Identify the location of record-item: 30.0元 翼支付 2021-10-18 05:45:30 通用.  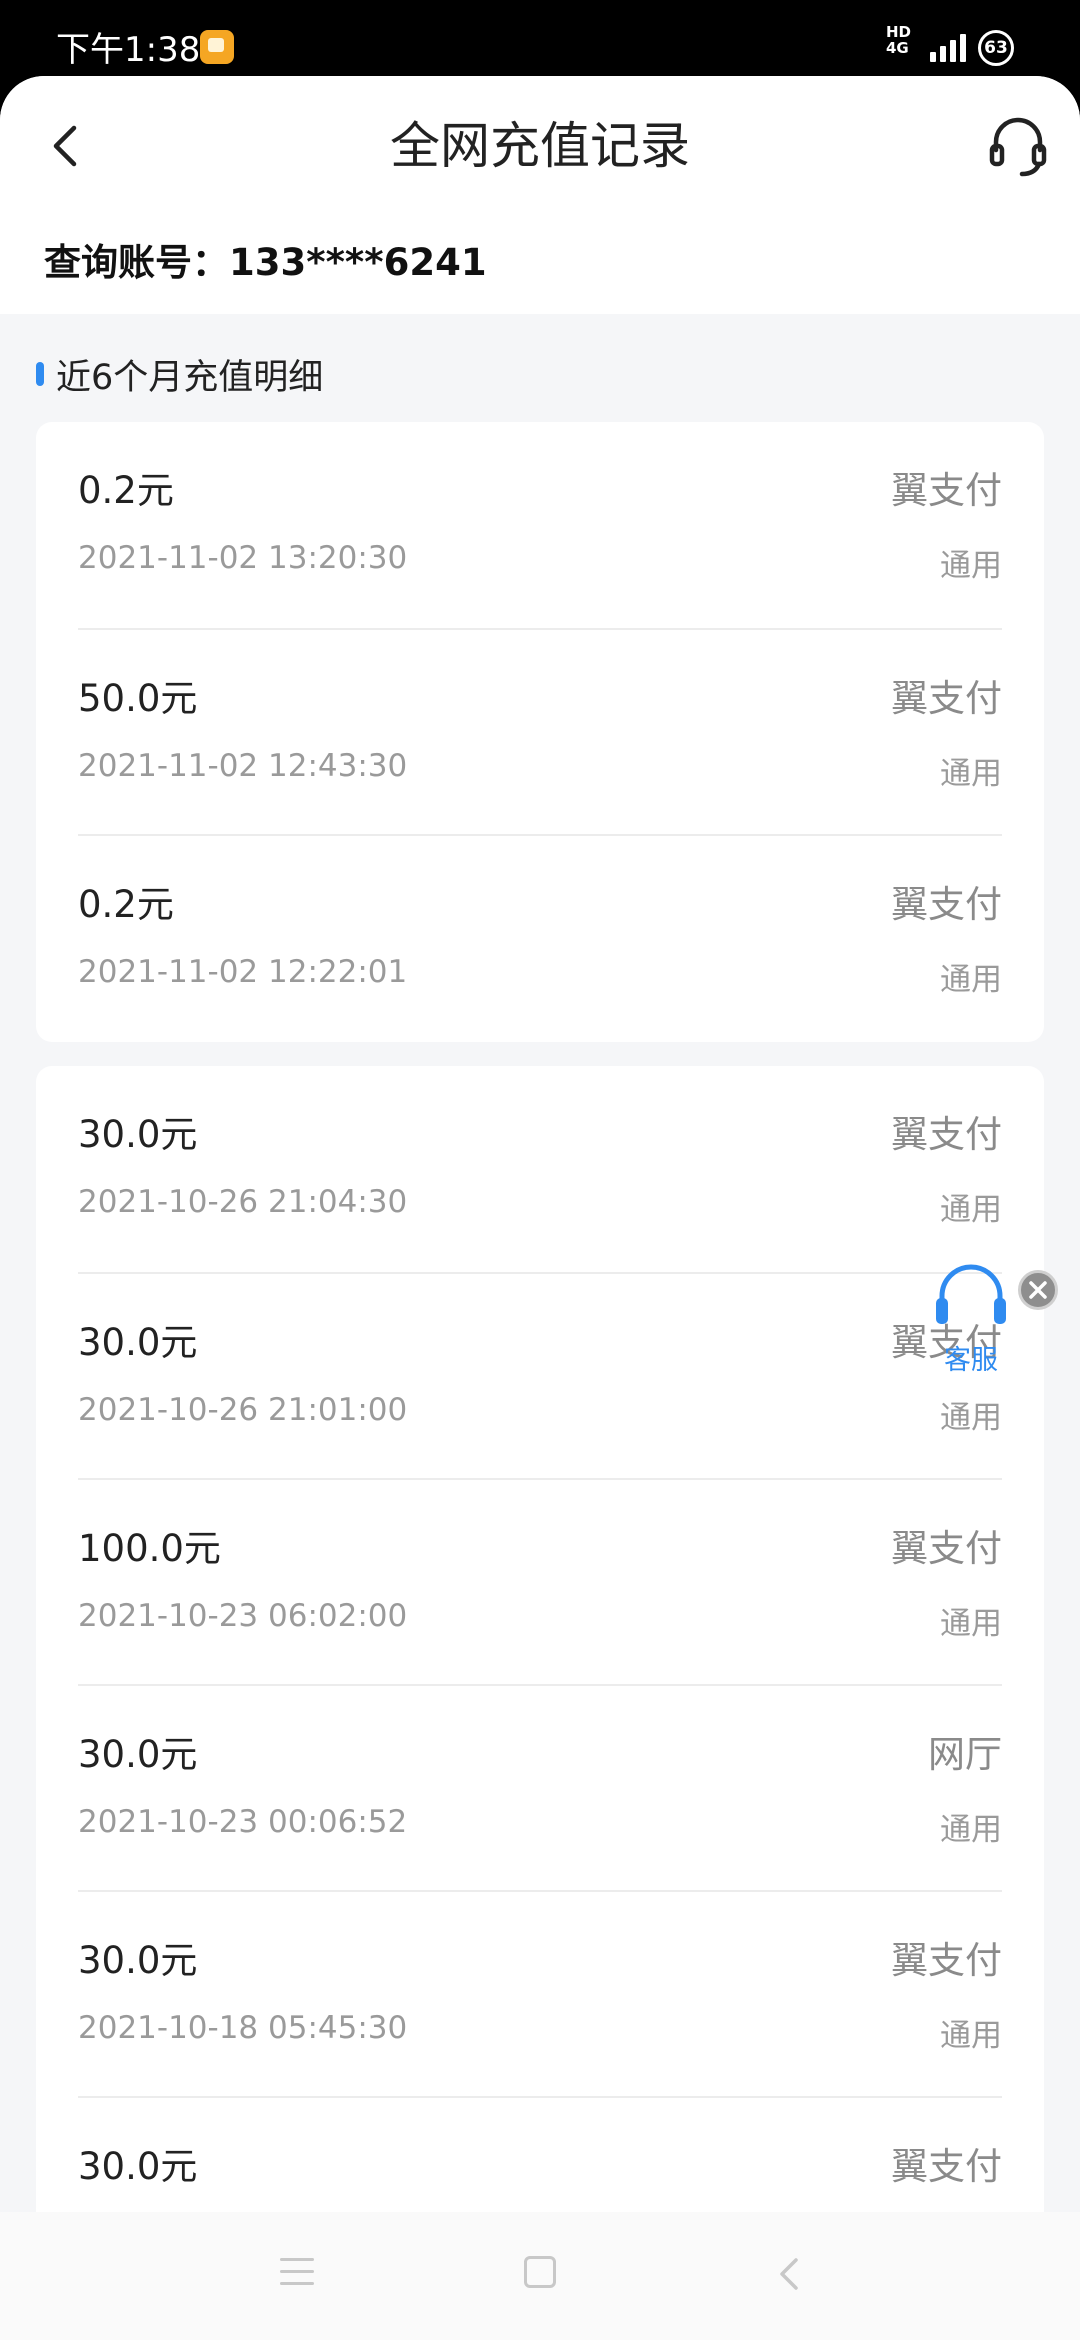
(540, 1993).